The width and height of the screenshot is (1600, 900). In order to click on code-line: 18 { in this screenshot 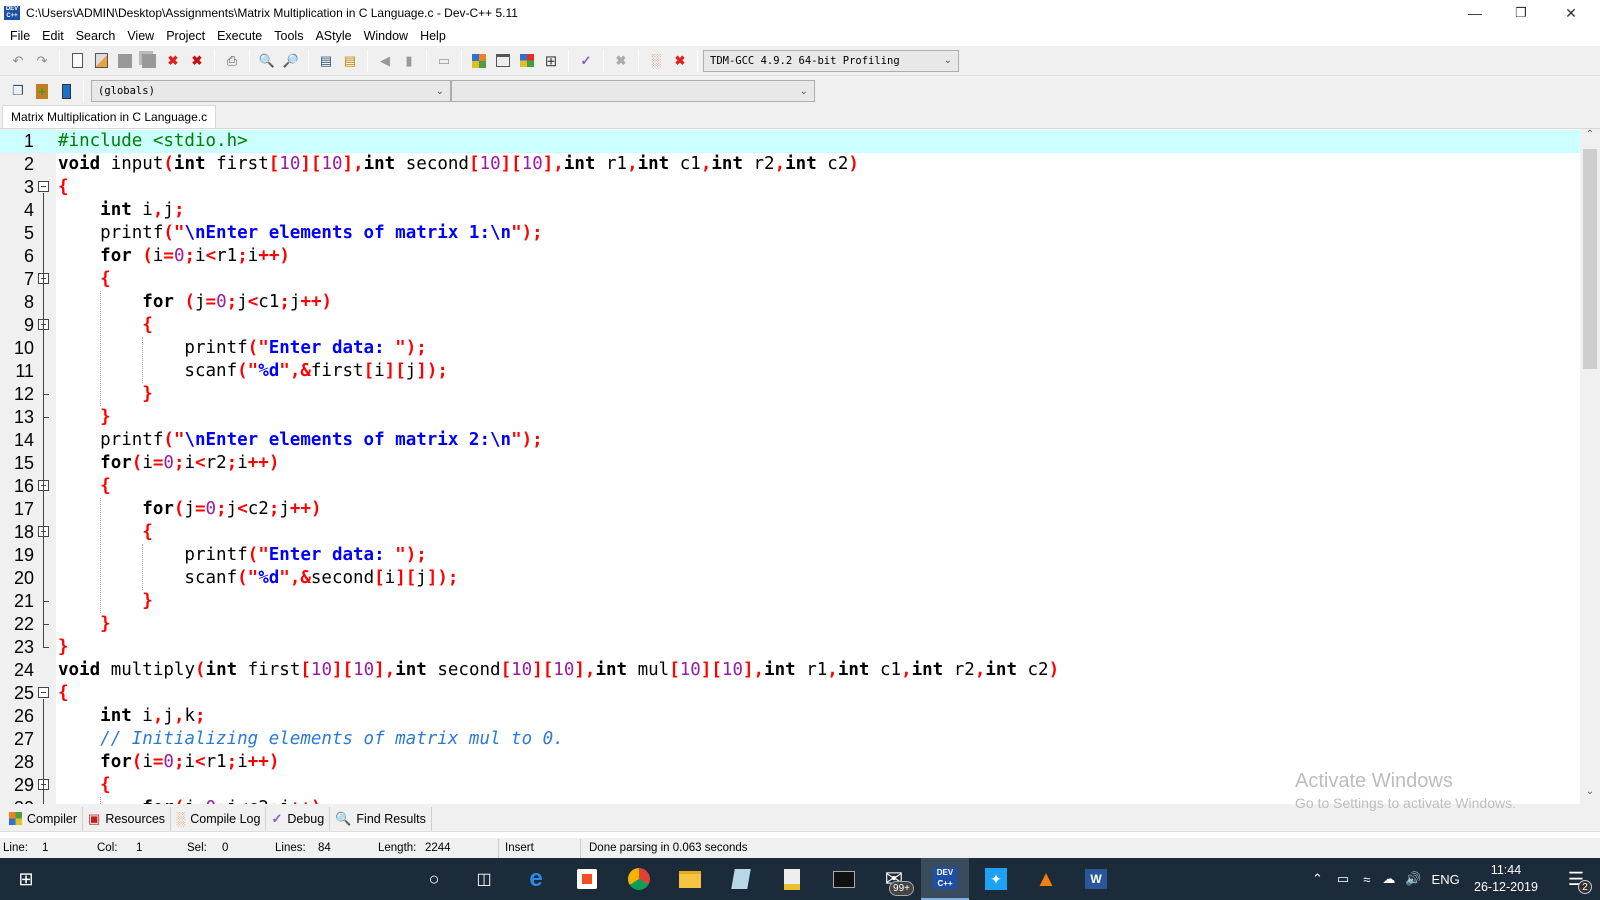, I will do `click(790, 532)`.